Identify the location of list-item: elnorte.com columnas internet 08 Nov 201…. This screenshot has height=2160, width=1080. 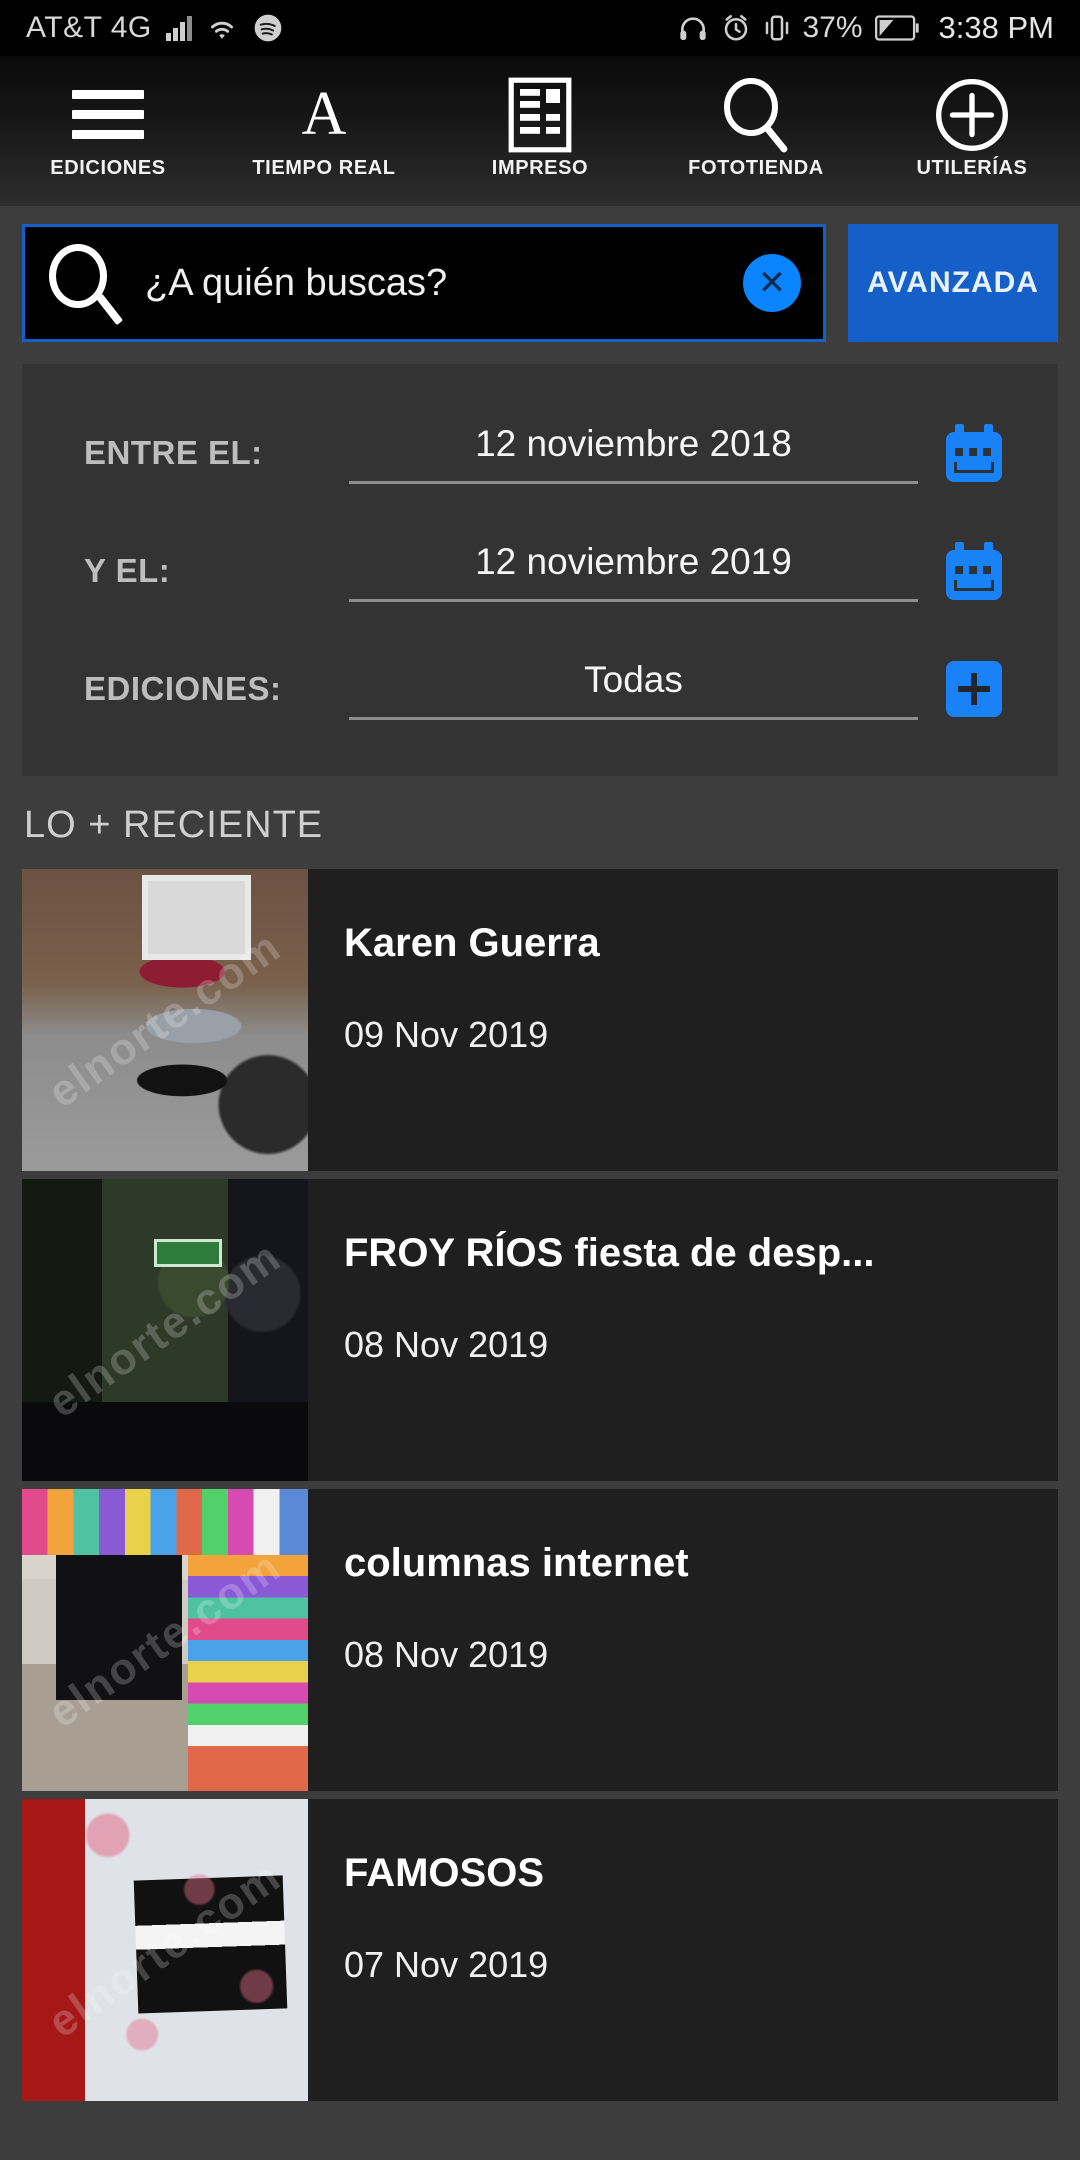
(540, 1640).